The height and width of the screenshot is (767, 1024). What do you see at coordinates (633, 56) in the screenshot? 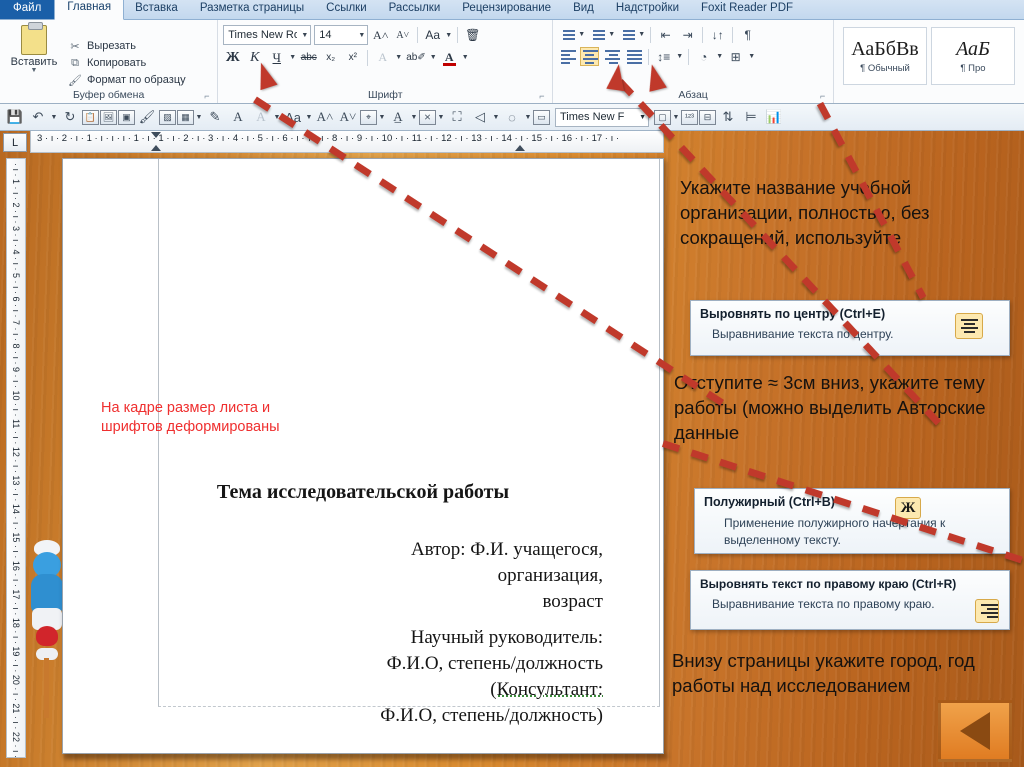
I see `align-justify-icon` at bounding box center [633, 56].